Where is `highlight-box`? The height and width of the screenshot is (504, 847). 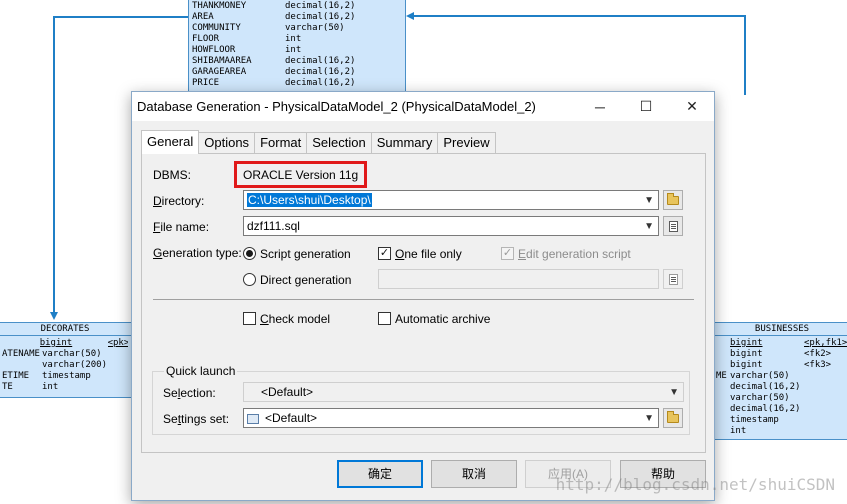 highlight-box is located at coordinates (300, 174).